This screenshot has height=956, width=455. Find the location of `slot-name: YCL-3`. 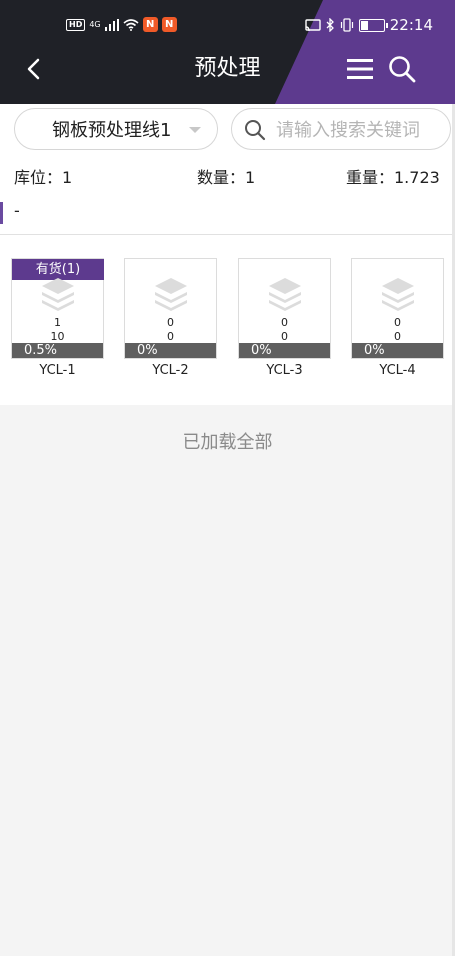

slot-name: YCL-3 is located at coordinates (284, 370).